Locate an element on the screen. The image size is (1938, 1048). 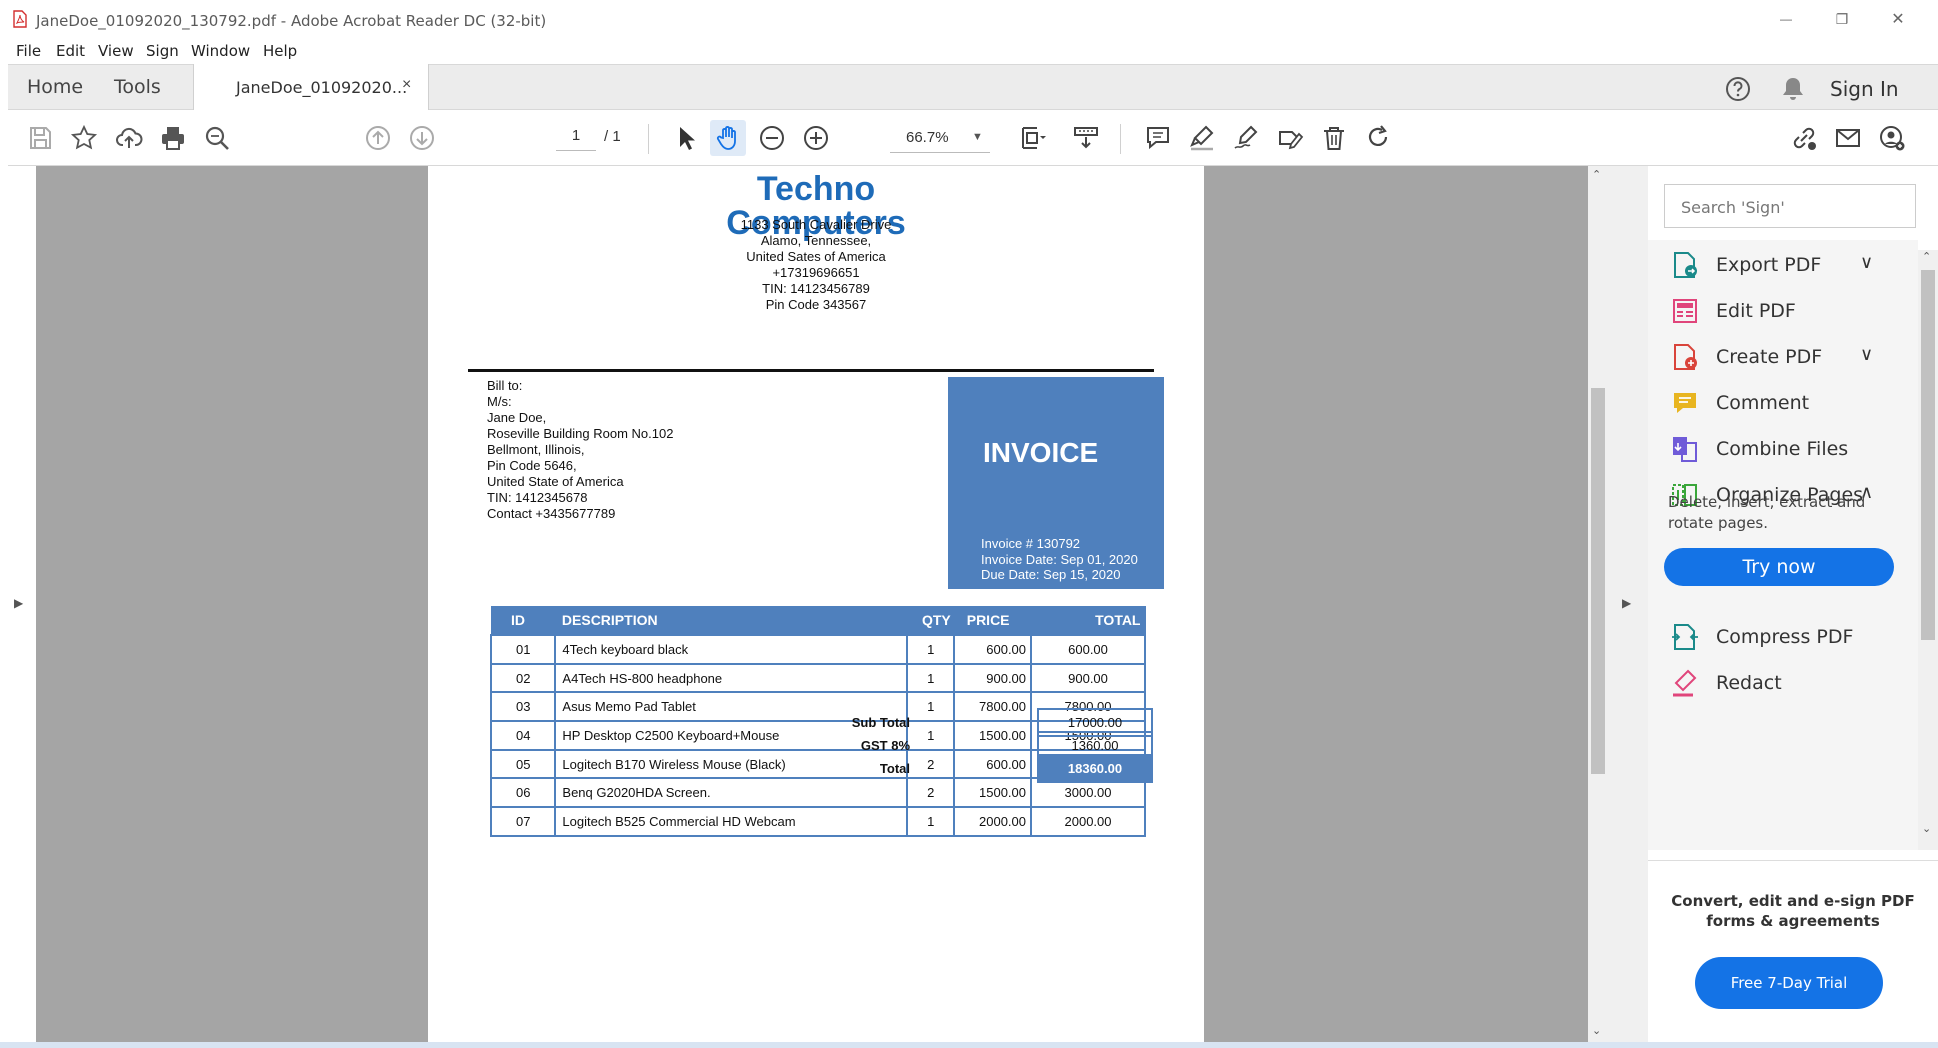
zoom-in-button is located at coordinates (816, 138).